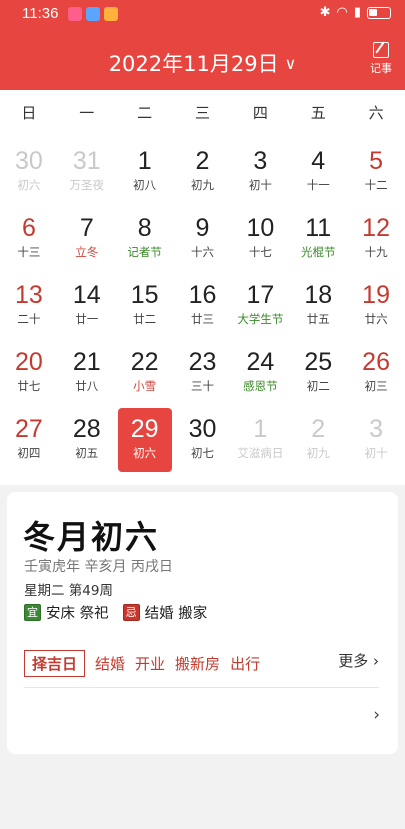 The height and width of the screenshot is (829, 405). I want to click on wifi-icon: ◠, so click(342, 12).